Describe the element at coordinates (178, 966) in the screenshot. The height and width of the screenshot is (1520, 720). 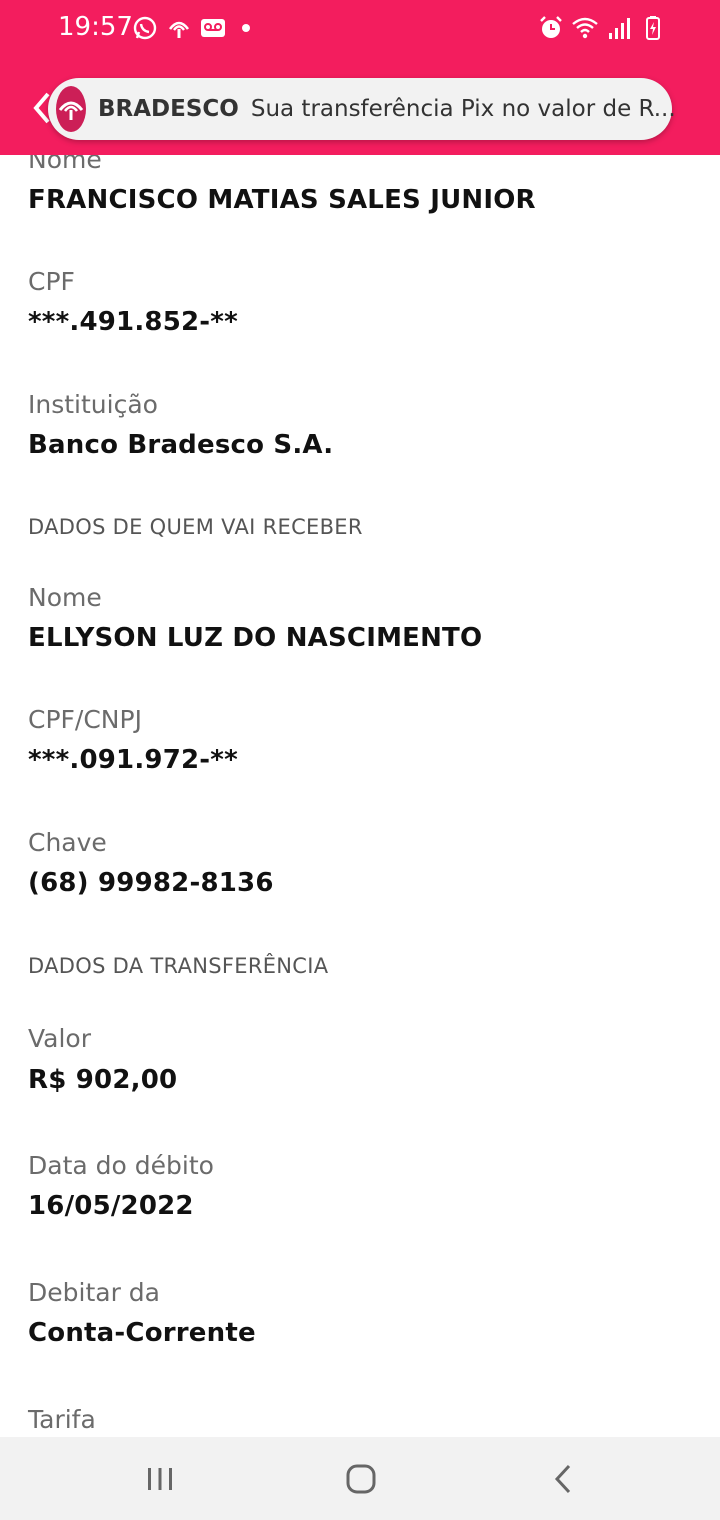
I see `transfer-section-title: DADOS DA TRANSFERÊNCIA` at that location.